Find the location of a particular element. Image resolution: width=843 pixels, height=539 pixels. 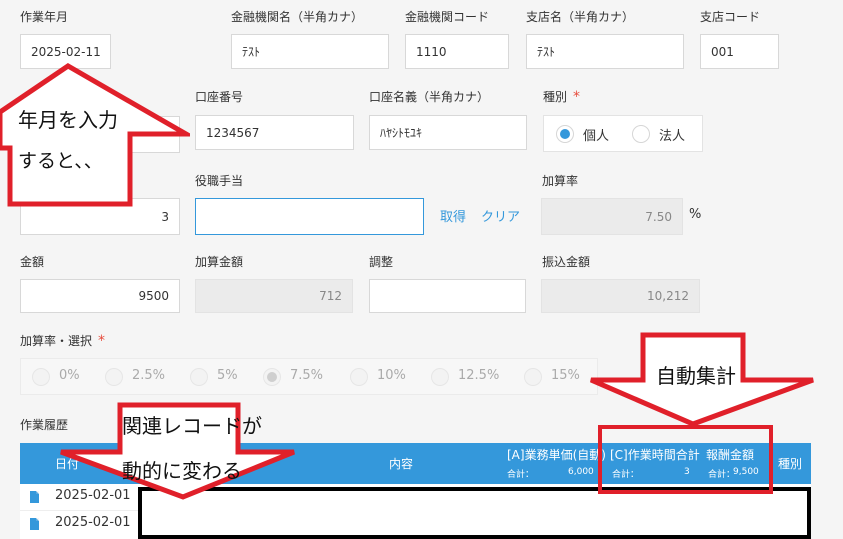

transfer-amount-label: 振込金額 is located at coordinates (566, 262).